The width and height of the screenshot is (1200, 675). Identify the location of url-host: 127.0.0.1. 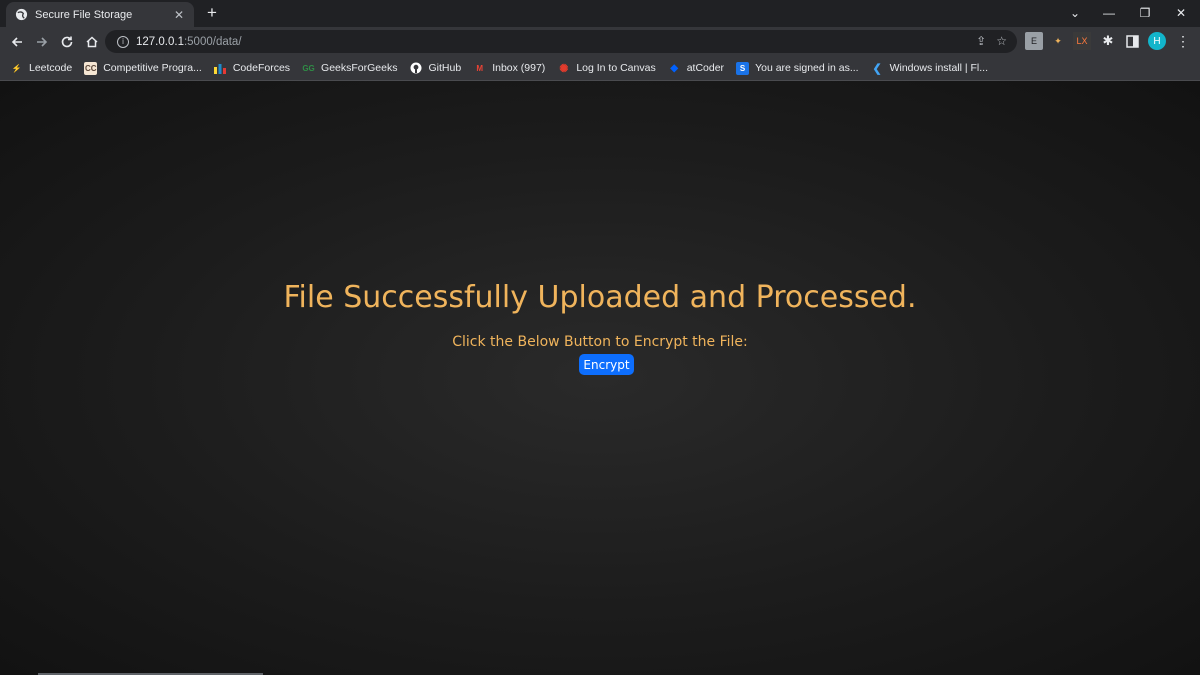
(160, 41).